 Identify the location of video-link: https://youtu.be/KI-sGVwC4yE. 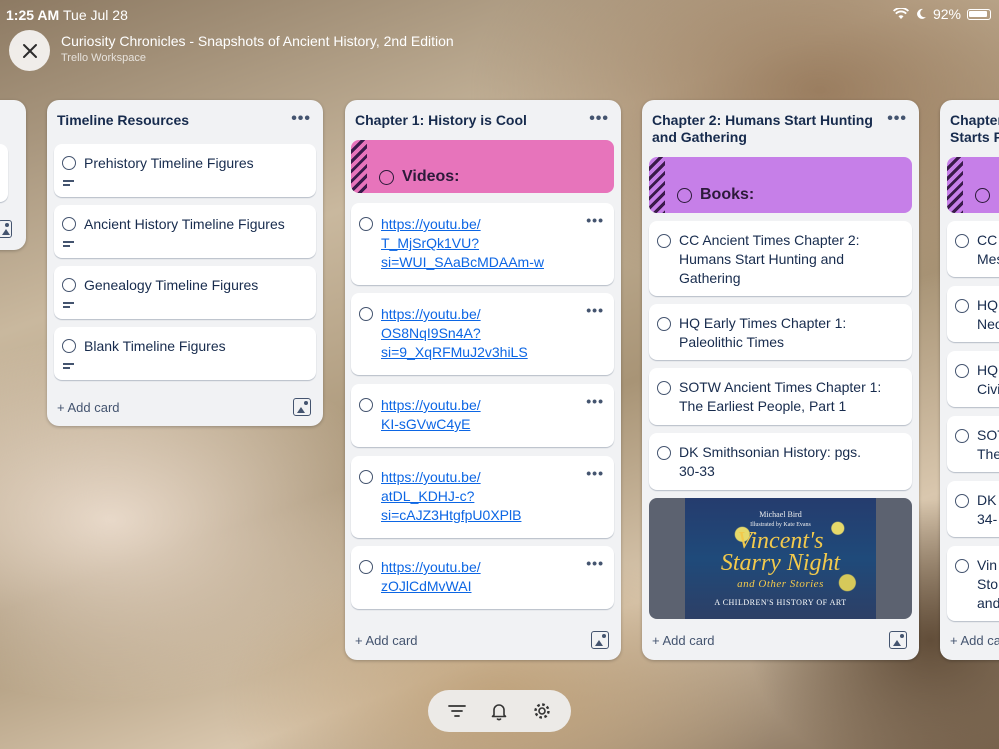
(431, 415).